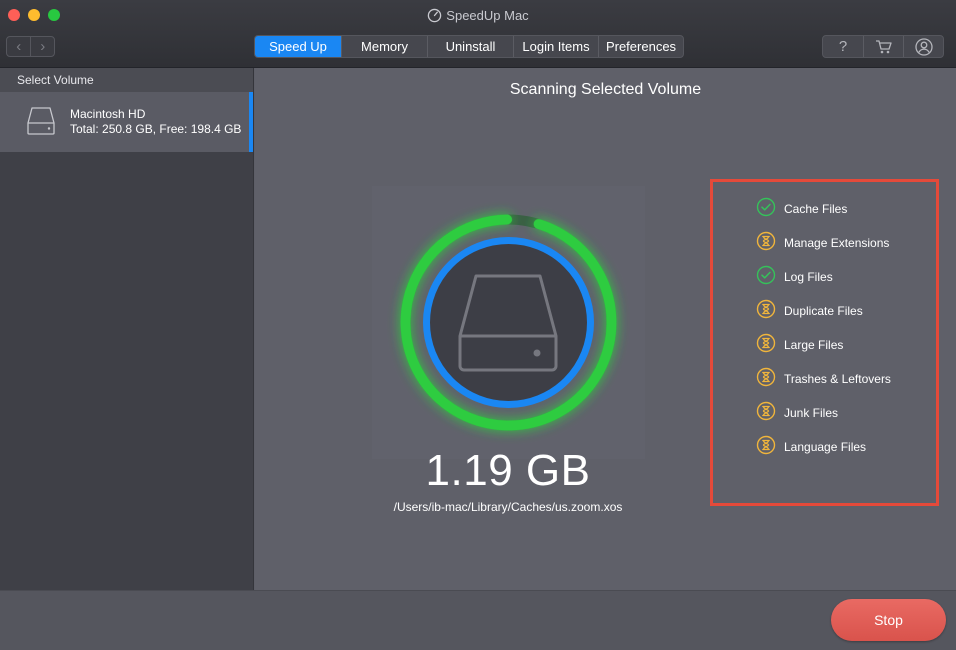 The height and width of the screenshot is (650, 956). Describe the element at coordinates (811, 413) in the screenshot. I see `scan-category-label: Junk Files` at that location.